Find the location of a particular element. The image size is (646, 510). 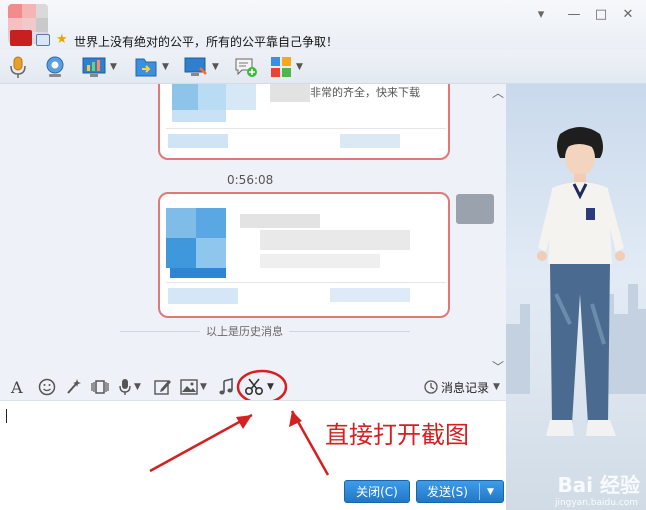

magic-wand-icon is located at coordinates (74, 386).